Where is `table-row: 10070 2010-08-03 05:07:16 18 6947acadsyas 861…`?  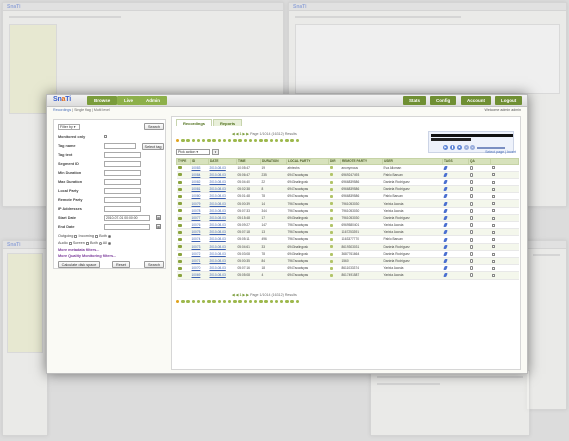 table-row: 10070 2010-08-03 05:07:16 18 6947acadsyas 861… is located at coordinates (347, 268).